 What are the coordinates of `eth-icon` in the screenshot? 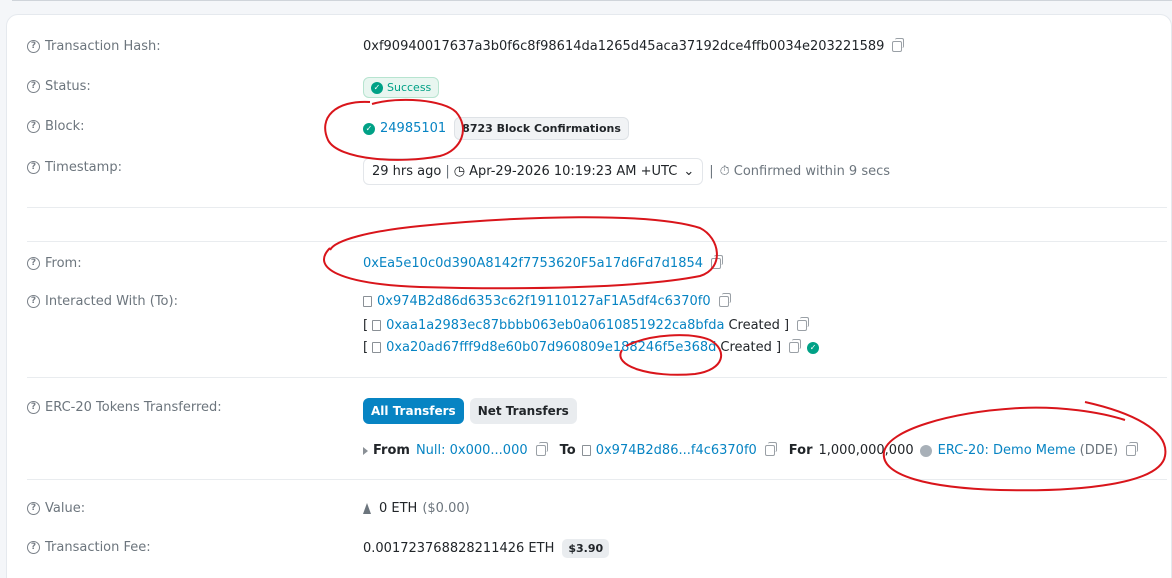 It's located at (367, 508).